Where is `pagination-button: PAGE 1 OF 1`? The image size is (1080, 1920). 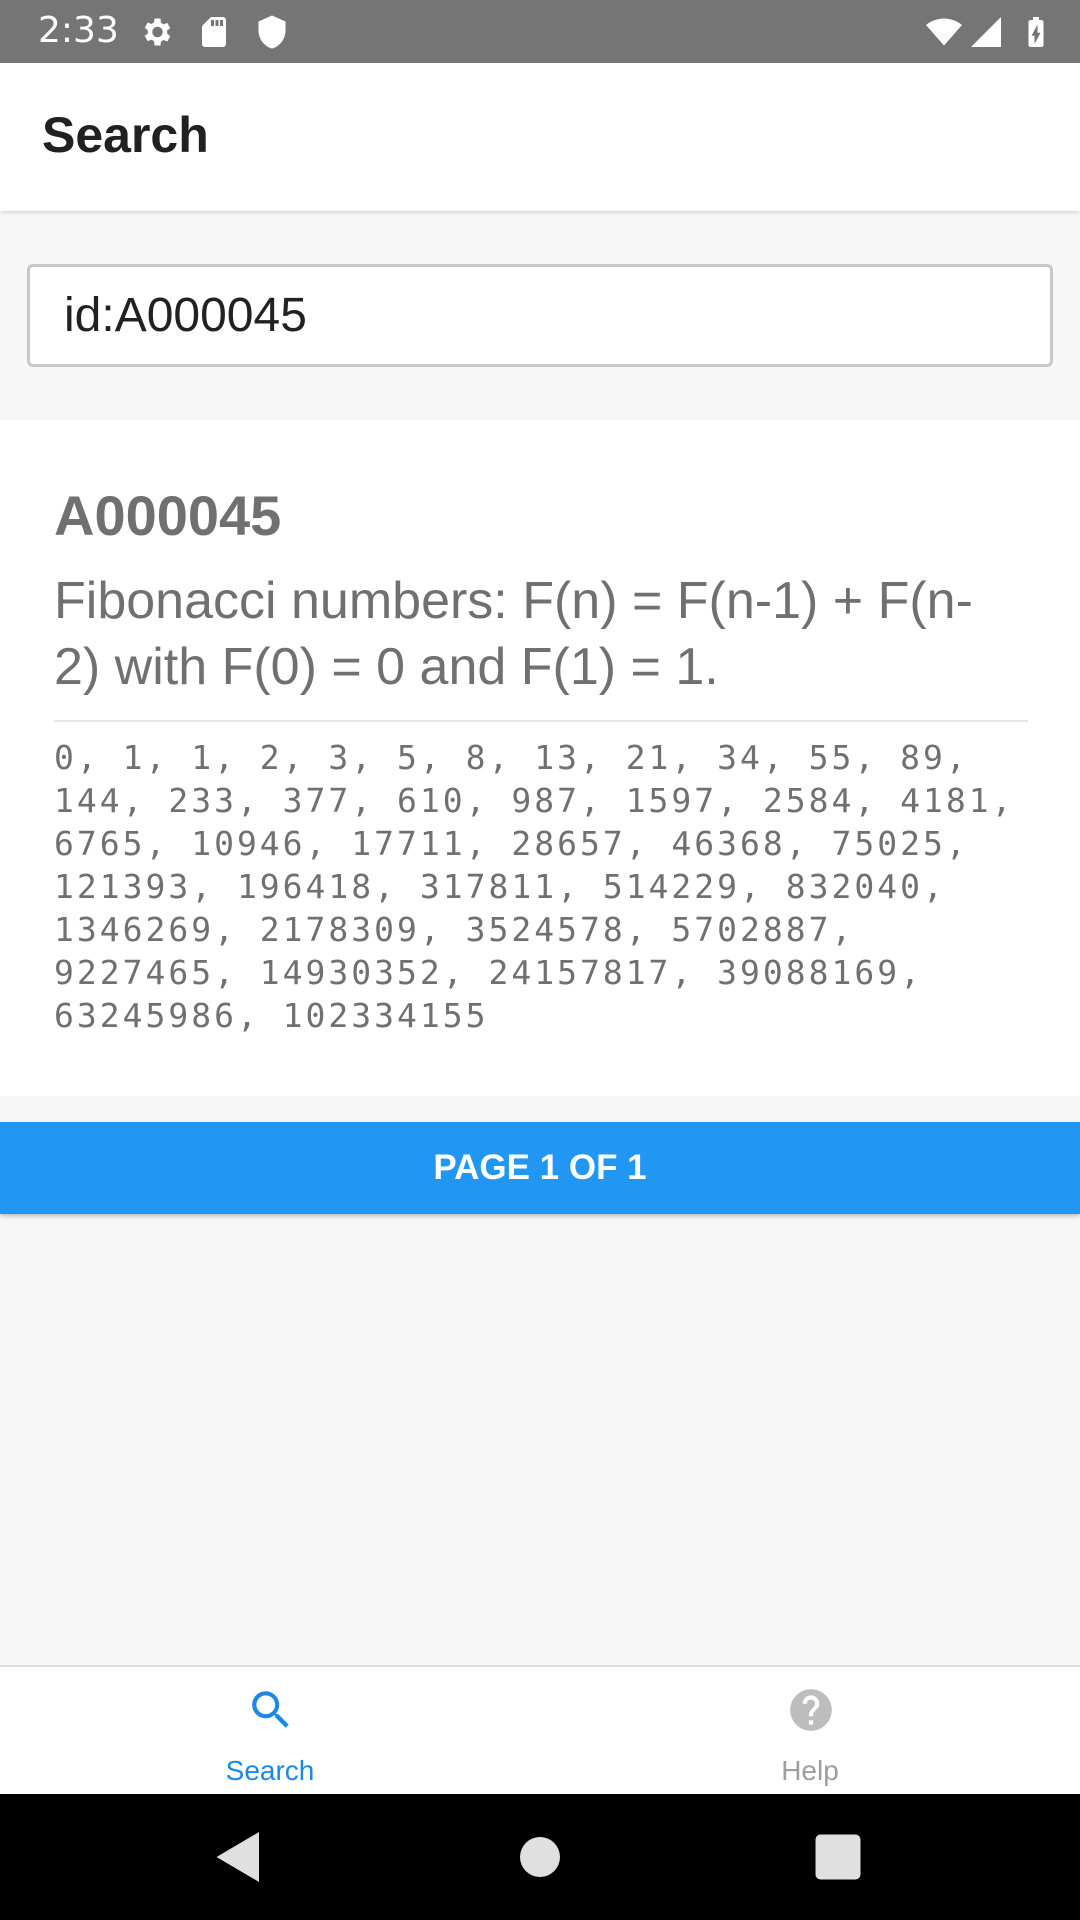
pagination-button: PAGE 1 OF 1 is located at coordinates (540, 1168).